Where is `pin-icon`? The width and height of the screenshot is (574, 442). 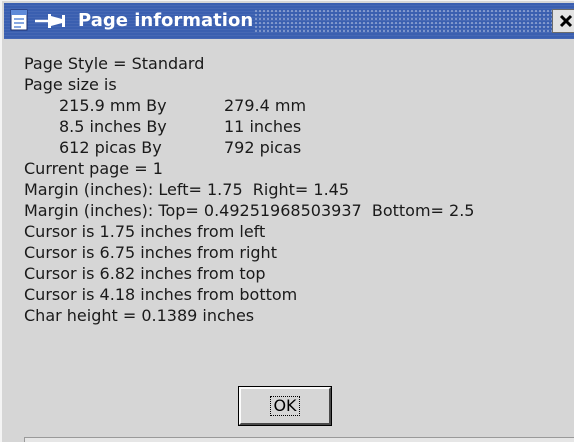
pin-icon is located at coordinates (53, 21).